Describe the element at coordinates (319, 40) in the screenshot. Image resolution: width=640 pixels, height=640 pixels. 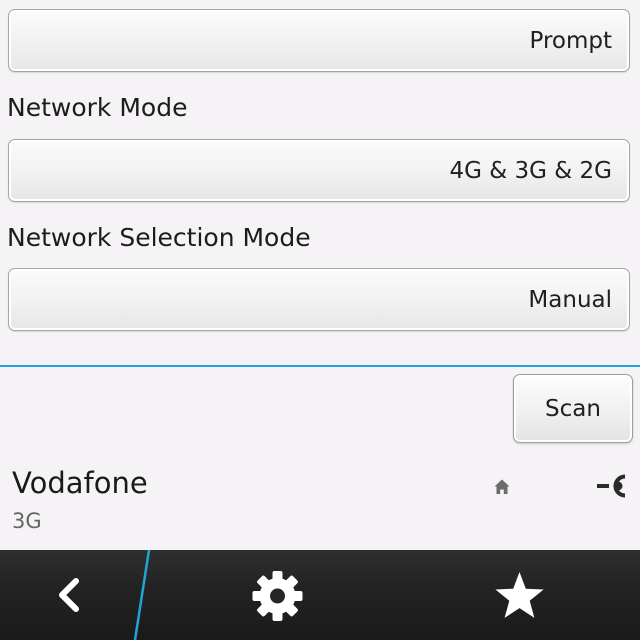
I see `prompt-dropdown: Prompt` at that location.